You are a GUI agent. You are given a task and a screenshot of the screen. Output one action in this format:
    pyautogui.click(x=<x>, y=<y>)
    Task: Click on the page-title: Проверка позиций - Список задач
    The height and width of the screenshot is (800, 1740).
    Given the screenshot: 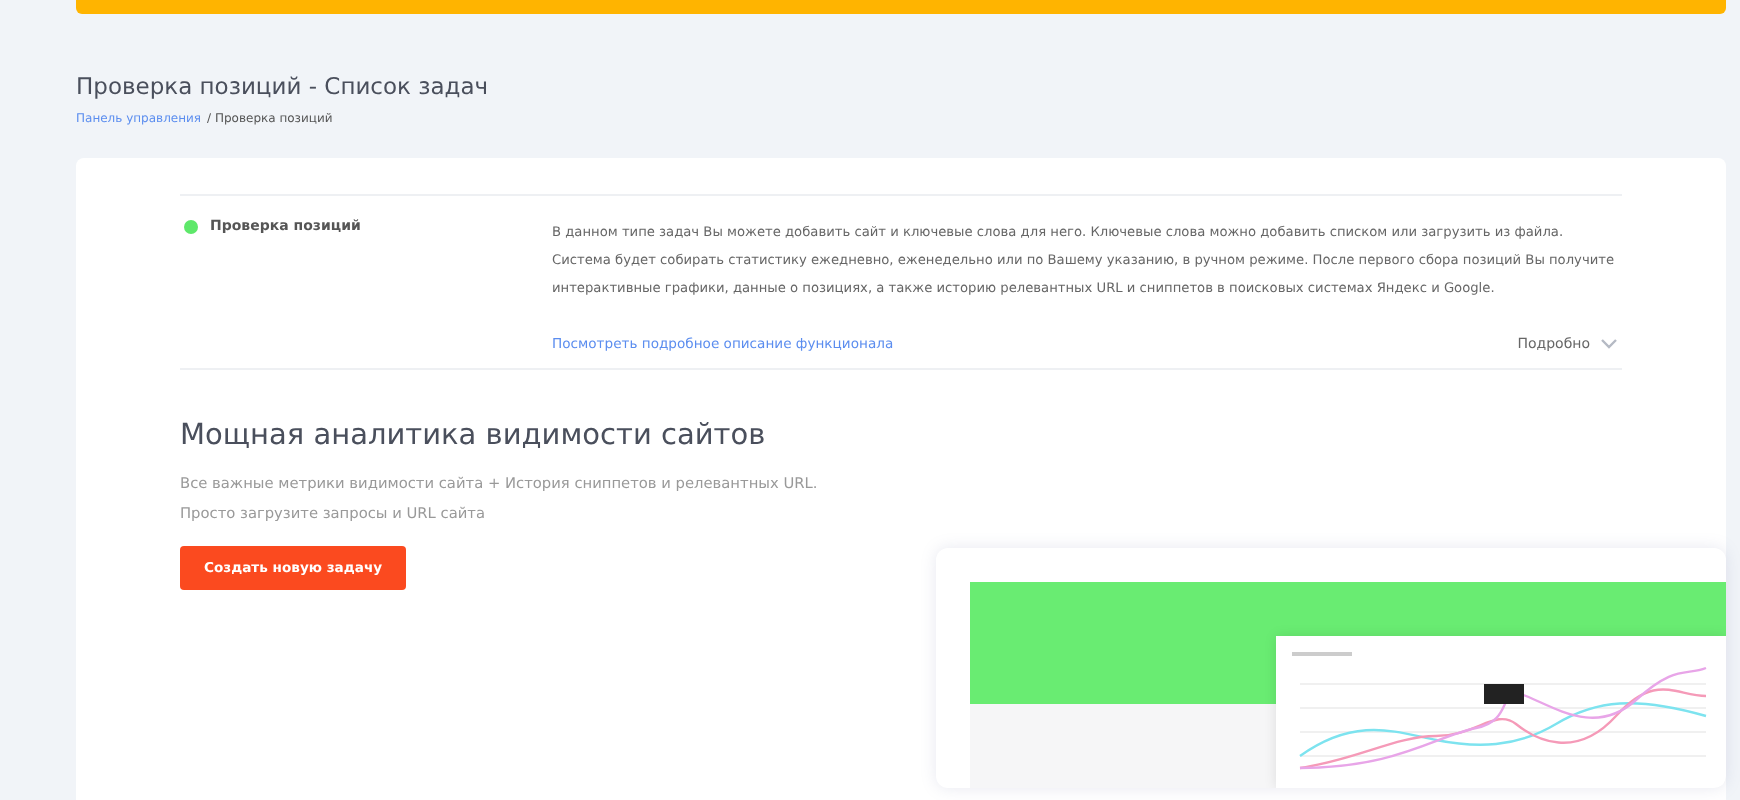 What is the action you would take?
    pyautogui.click(x=283, y=86)
    